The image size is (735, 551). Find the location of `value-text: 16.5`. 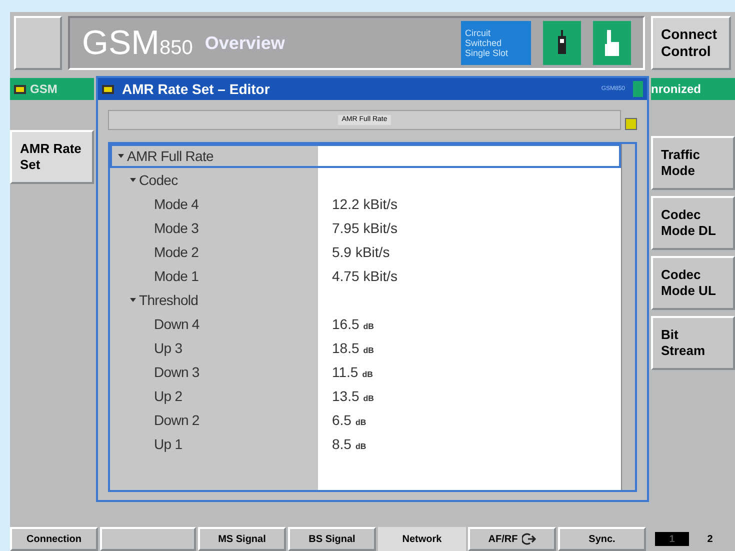

value-text: 16.5 is located at coordinates (346, 324).